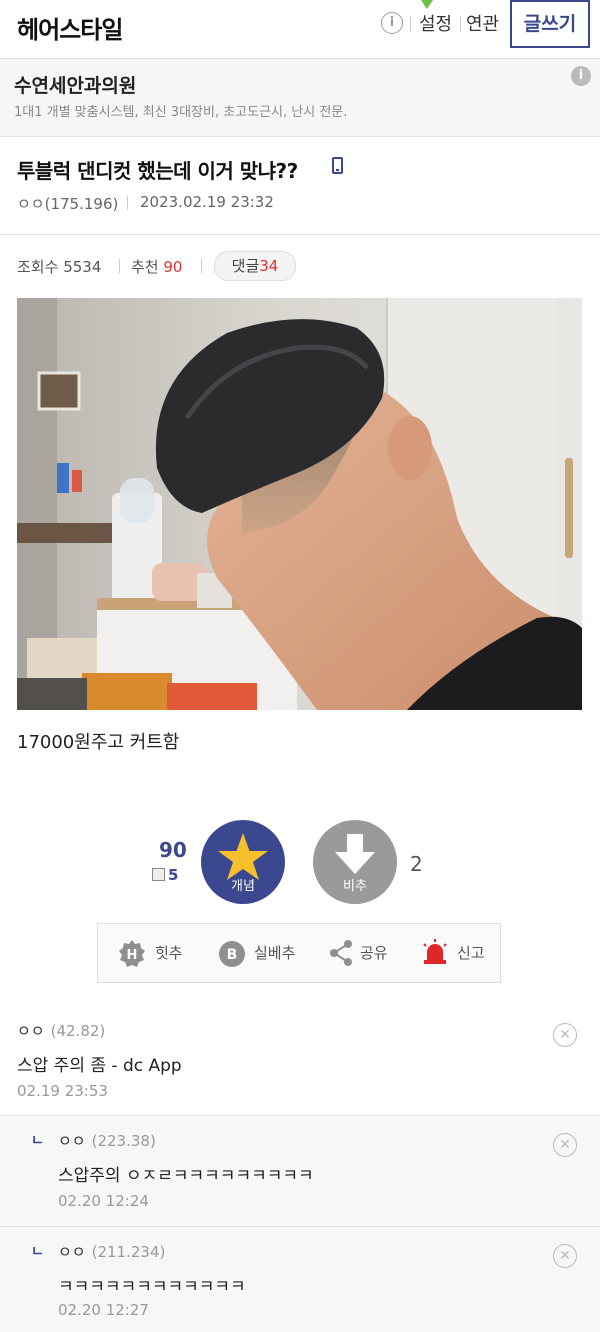 The image size is (600, 1332). I want to click on best-icon-letter: B, so click(232, 955).